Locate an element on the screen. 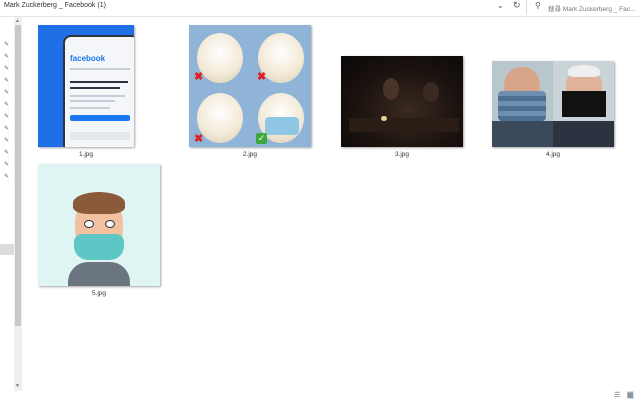 The image size is (640, 400). address-path: Mark Zuckerberg _ Facebook (1) is located at coordinates (55, 5).